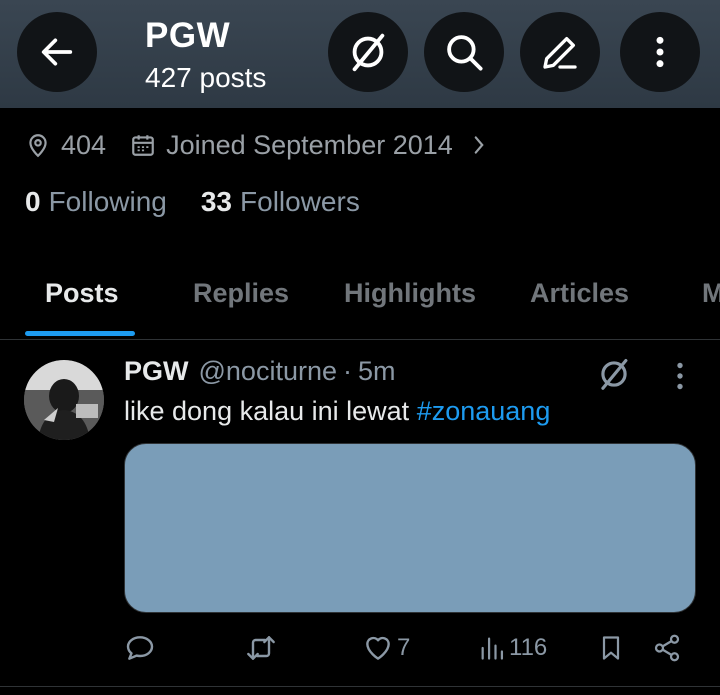 This screenshot has width=720, height=695. Describe the element at coordinates (156, 371) in the screenshot. I see `post-author-name: PGW` at that location.